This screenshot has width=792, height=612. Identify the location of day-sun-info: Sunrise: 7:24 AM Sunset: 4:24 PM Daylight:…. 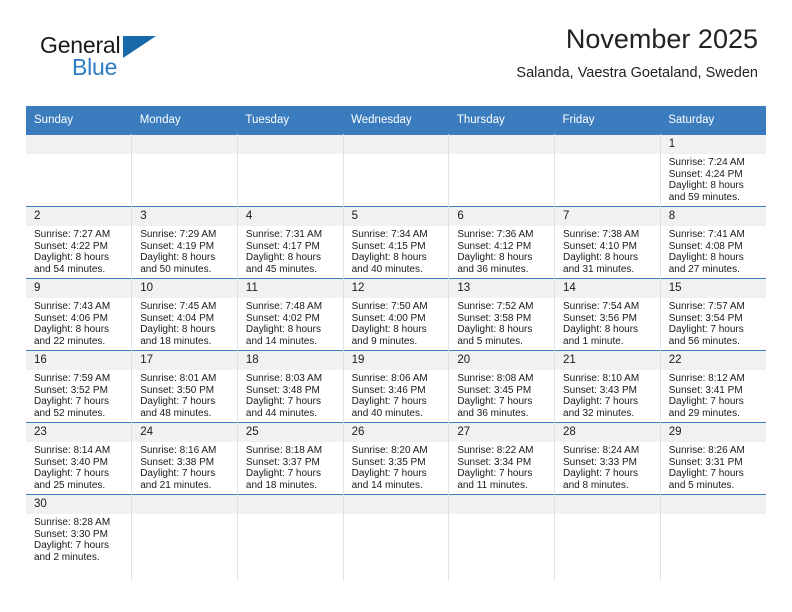
(713, 178).